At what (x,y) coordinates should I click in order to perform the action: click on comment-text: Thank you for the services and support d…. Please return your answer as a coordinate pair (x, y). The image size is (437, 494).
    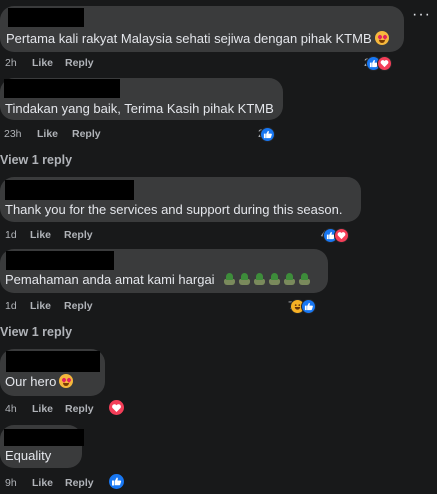
    Looking at the image, I should click on (174, 209).